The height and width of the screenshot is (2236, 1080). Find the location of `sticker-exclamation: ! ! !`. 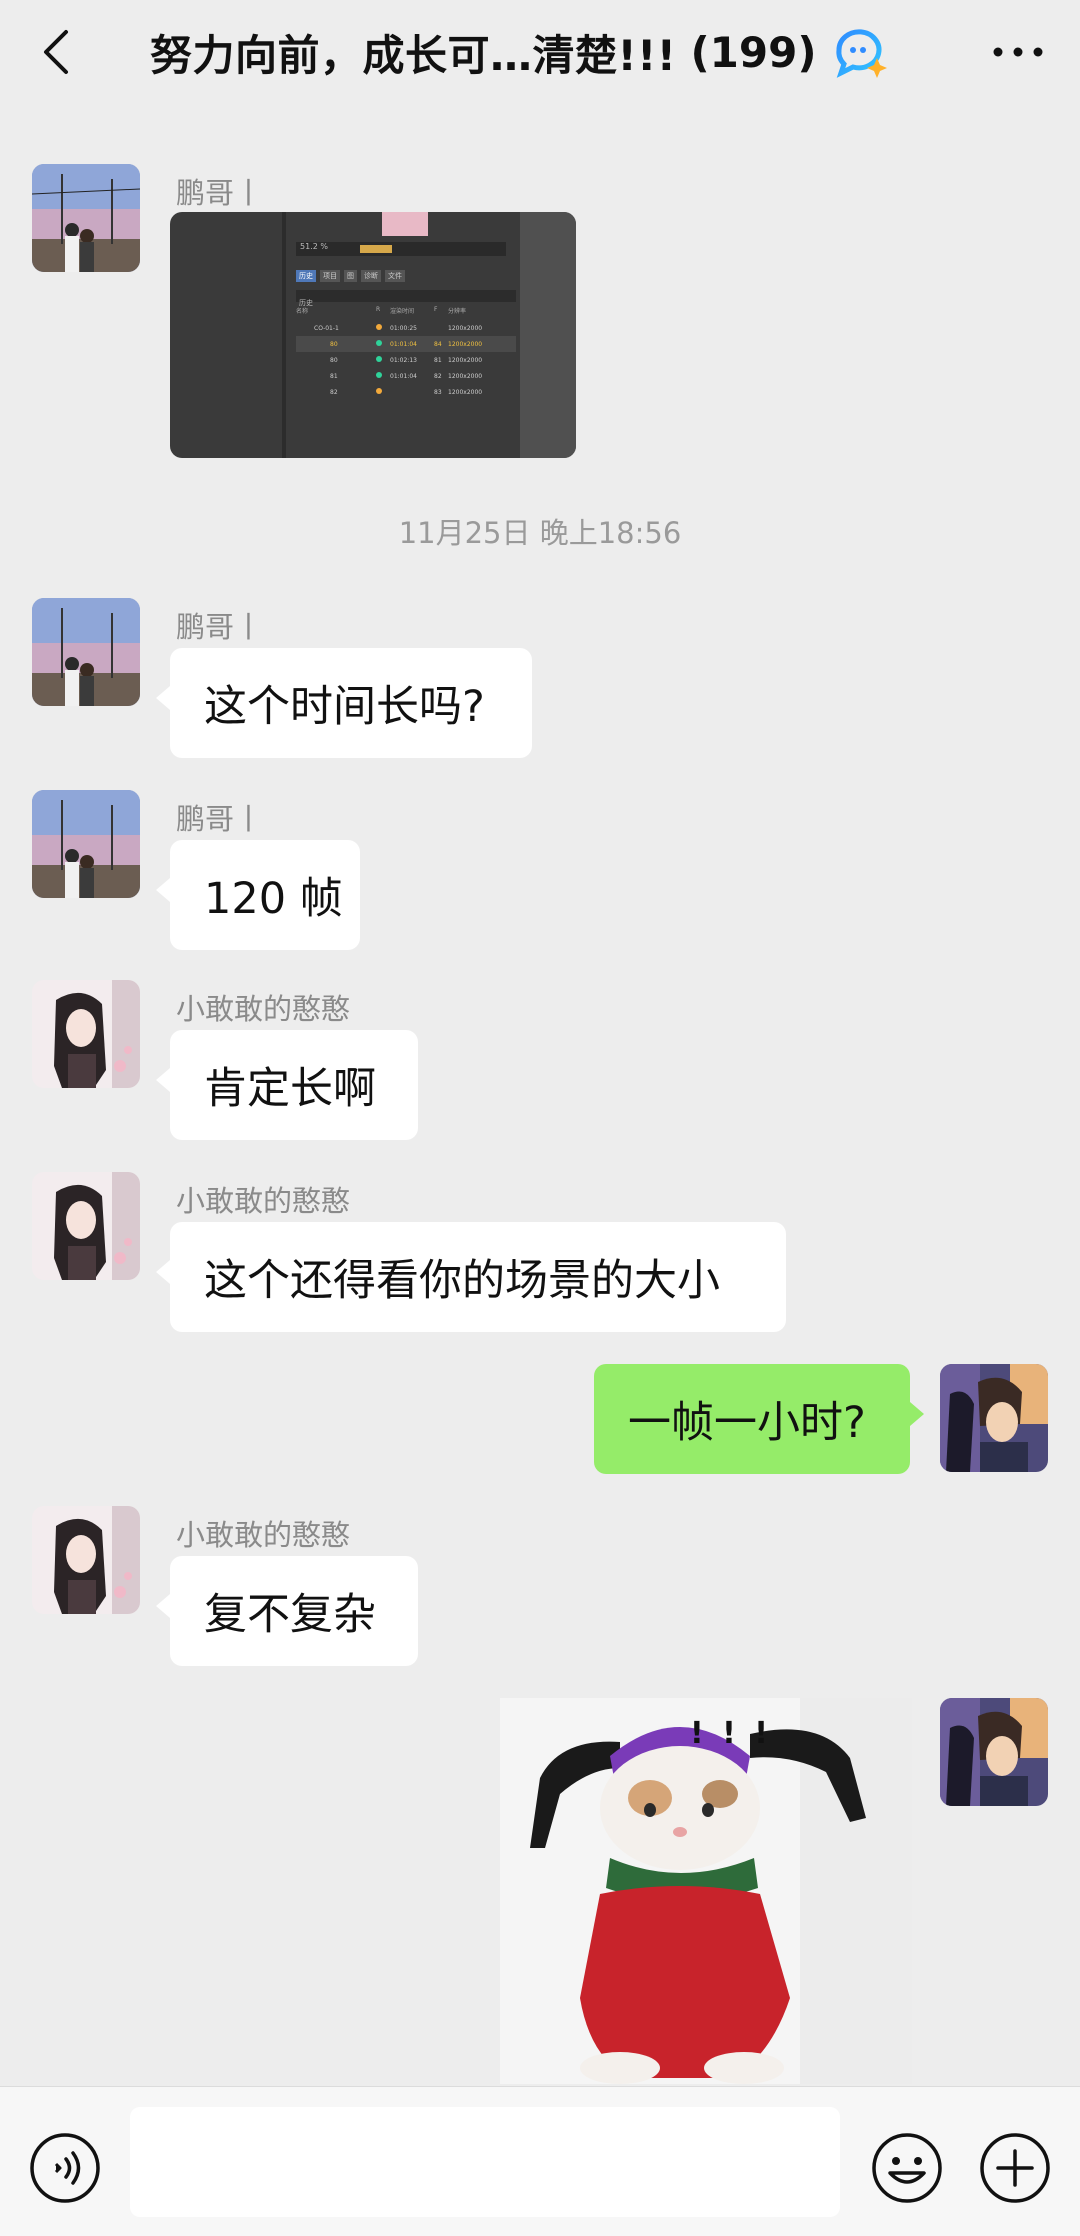

sticker-exclamation: ! ! ! is located at coordinates (731, 1733).